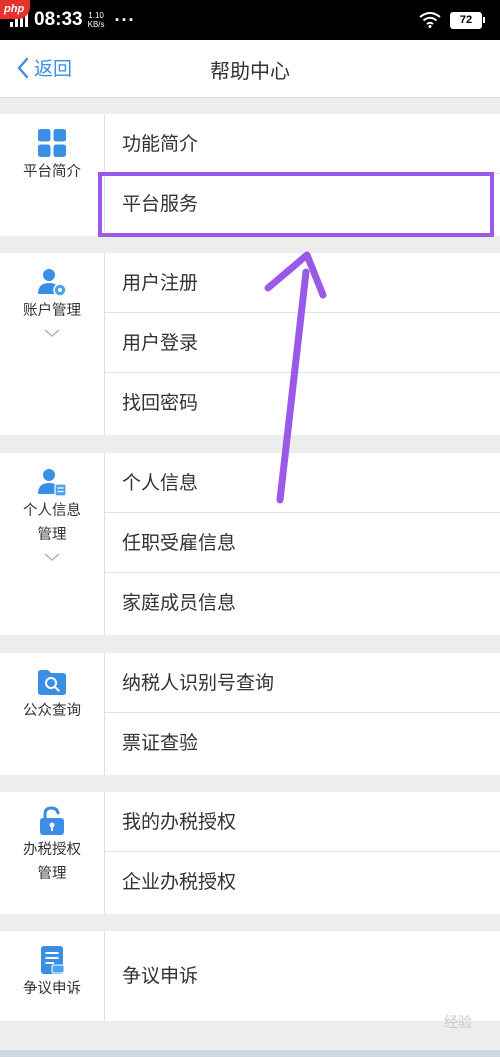  What do you see at coordinates (302, 403) in the screenshot?
I see `list-item-recover-password: 找回密码` at bounding box center [302, 403].